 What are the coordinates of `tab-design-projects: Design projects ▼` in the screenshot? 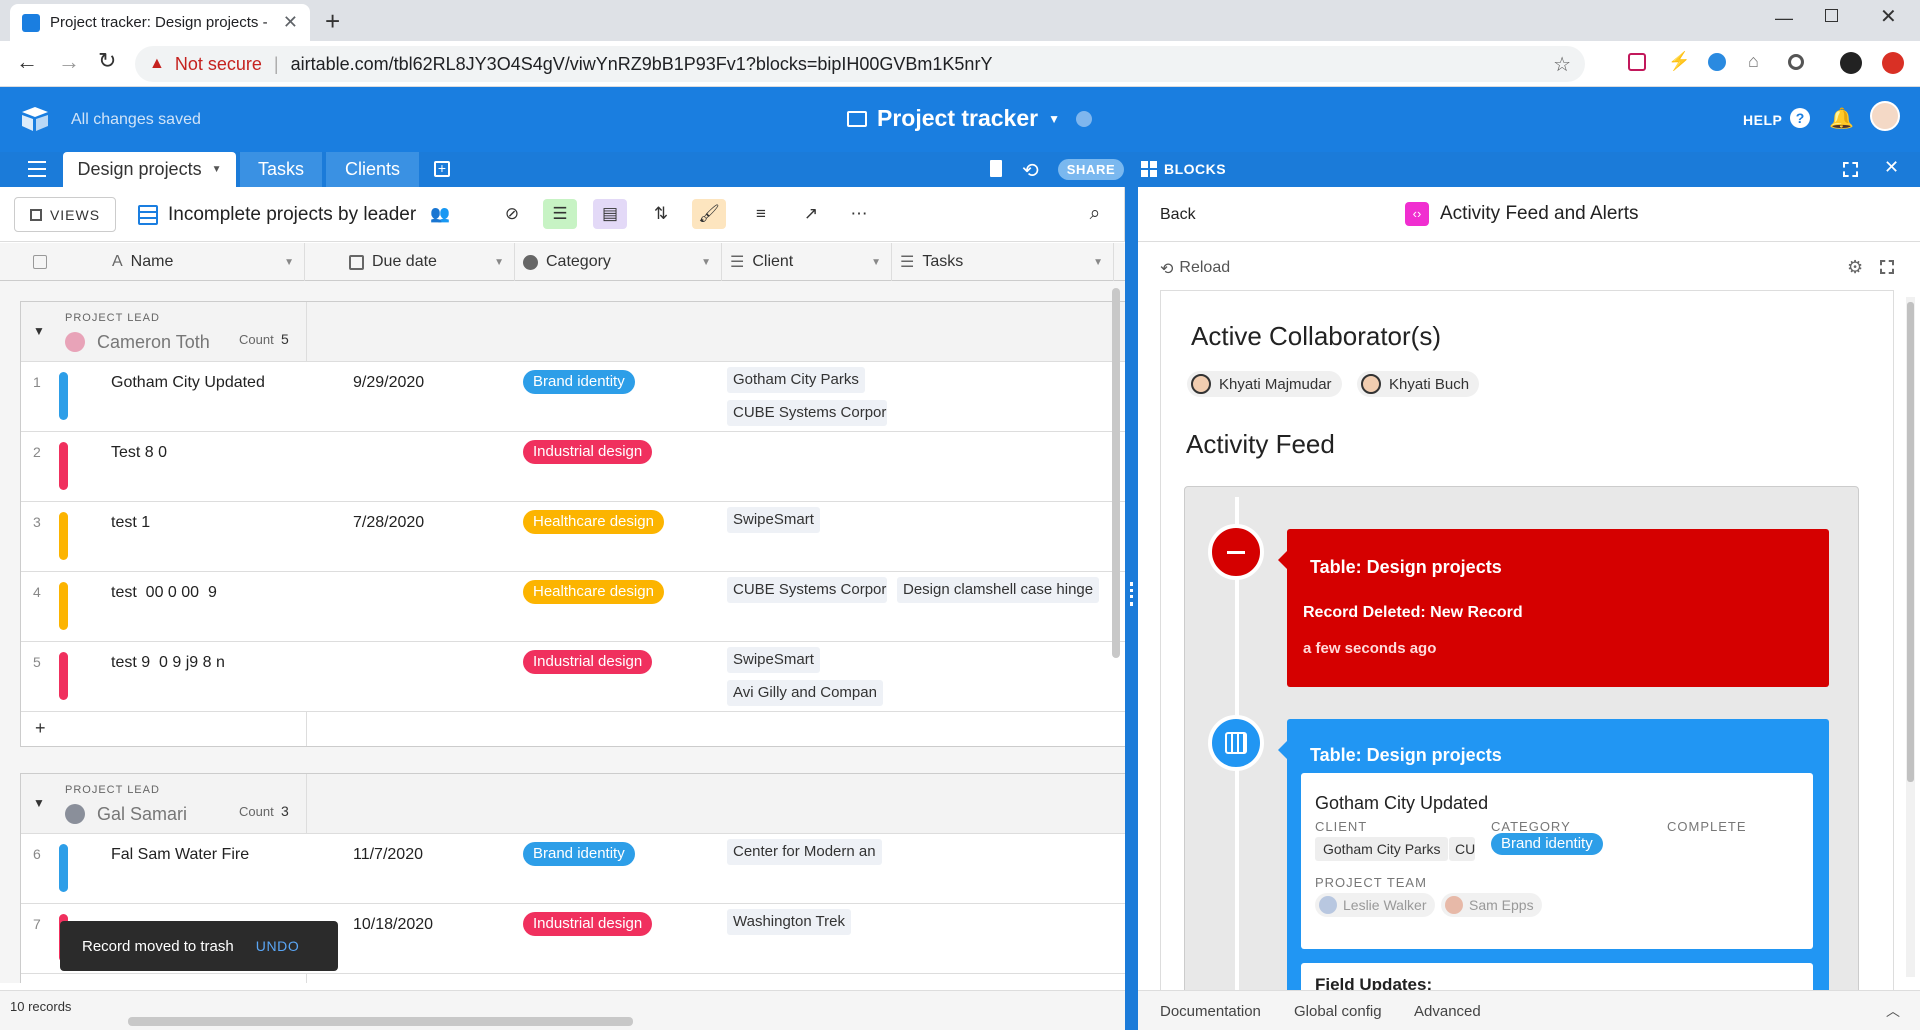 It's located at (149, 169).